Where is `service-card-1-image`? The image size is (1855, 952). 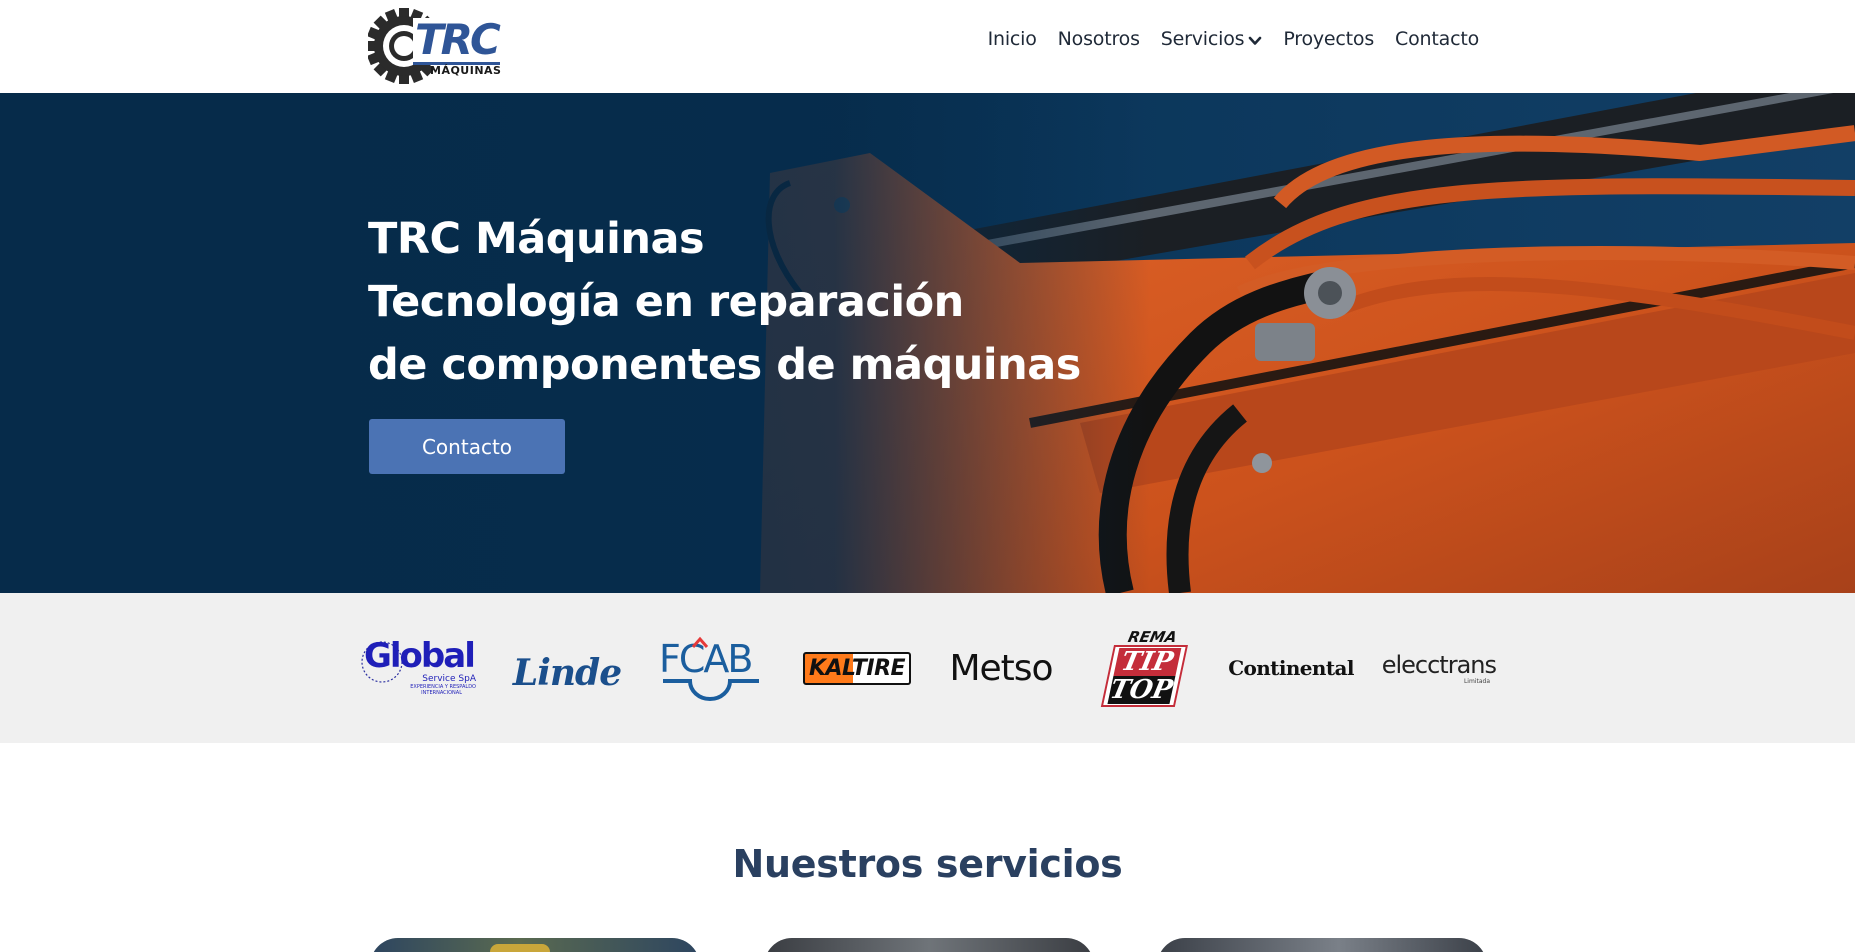 service-card-1-image is located at coordinates (520, 948).